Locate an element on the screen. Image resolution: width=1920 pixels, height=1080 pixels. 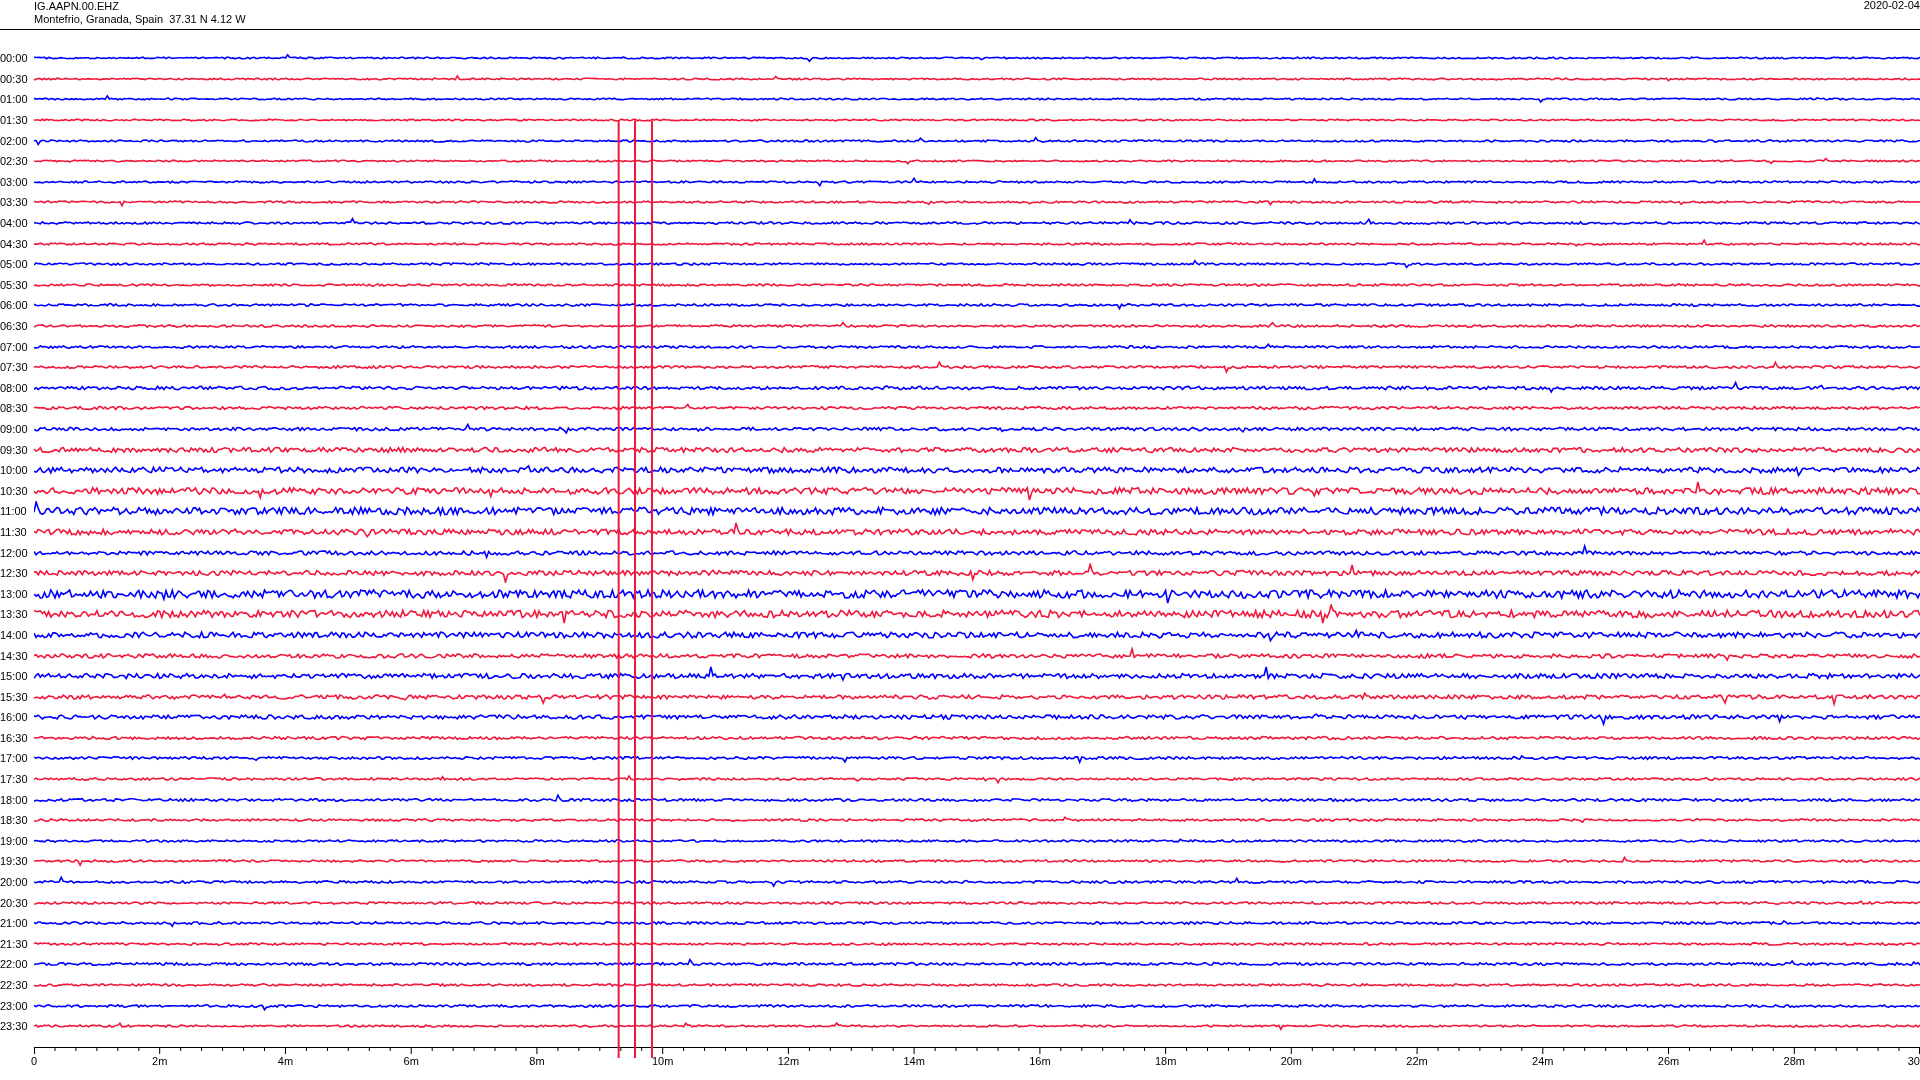
time-label: 12:30 is located at coordinates (14, 573).